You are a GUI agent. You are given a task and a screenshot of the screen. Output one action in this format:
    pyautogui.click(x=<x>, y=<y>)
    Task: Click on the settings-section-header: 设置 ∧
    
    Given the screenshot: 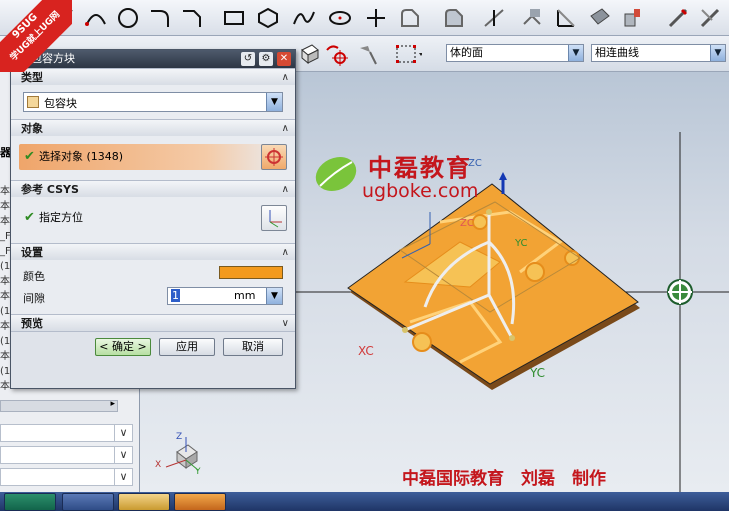 What is the action you would take?
    pyautogui.click(x=153, y=251)
    